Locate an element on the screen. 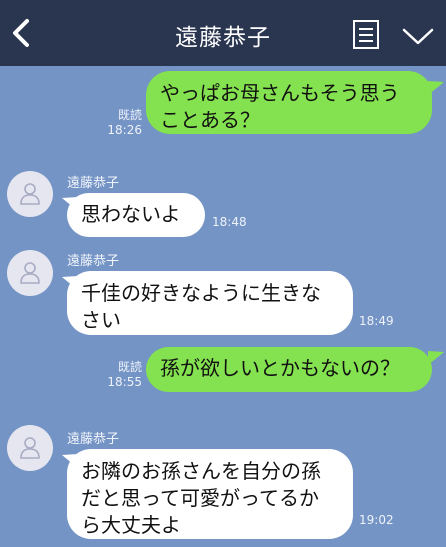 The width and height of the screenshot is (446, 547). notes-icon is located at coordinates (366, 34).